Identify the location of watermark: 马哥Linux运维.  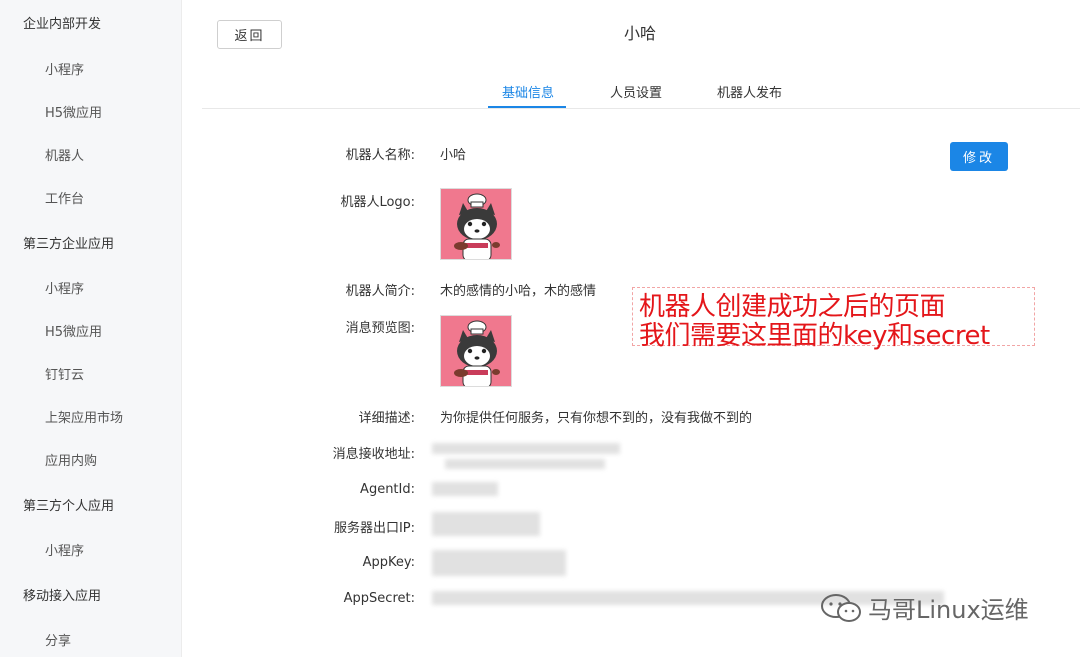
(924, 607).